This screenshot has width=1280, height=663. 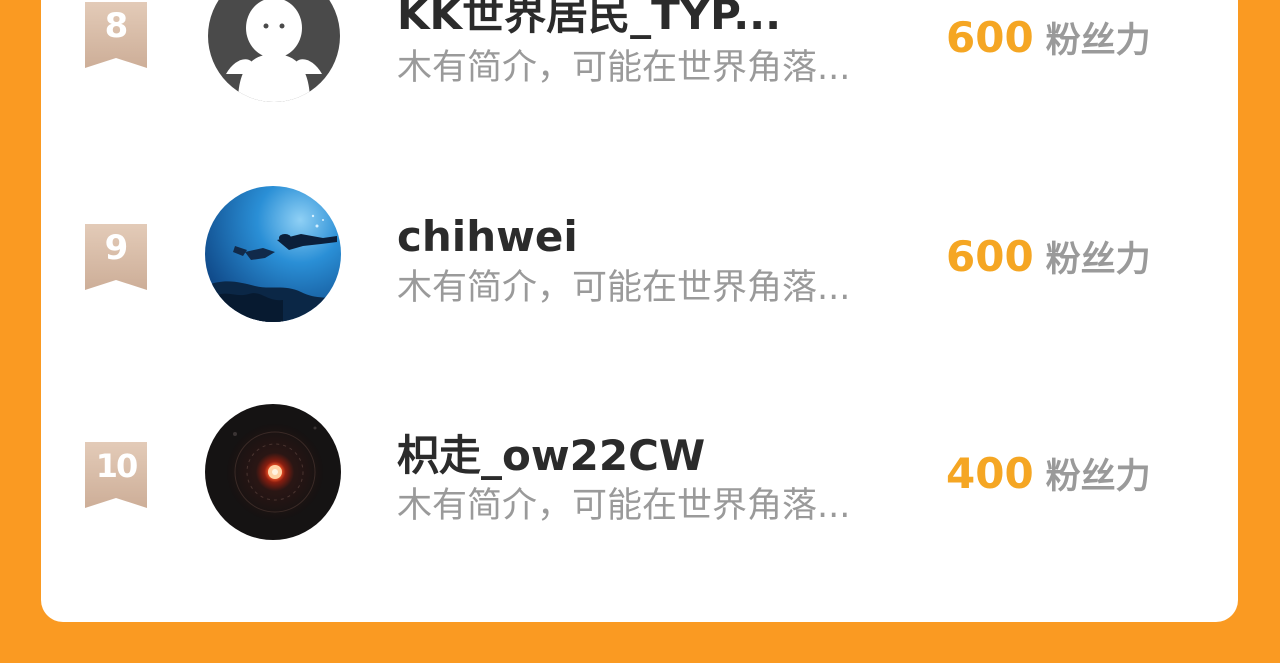 I want to click on default-avatar-icon, so click(x=274, y=51).